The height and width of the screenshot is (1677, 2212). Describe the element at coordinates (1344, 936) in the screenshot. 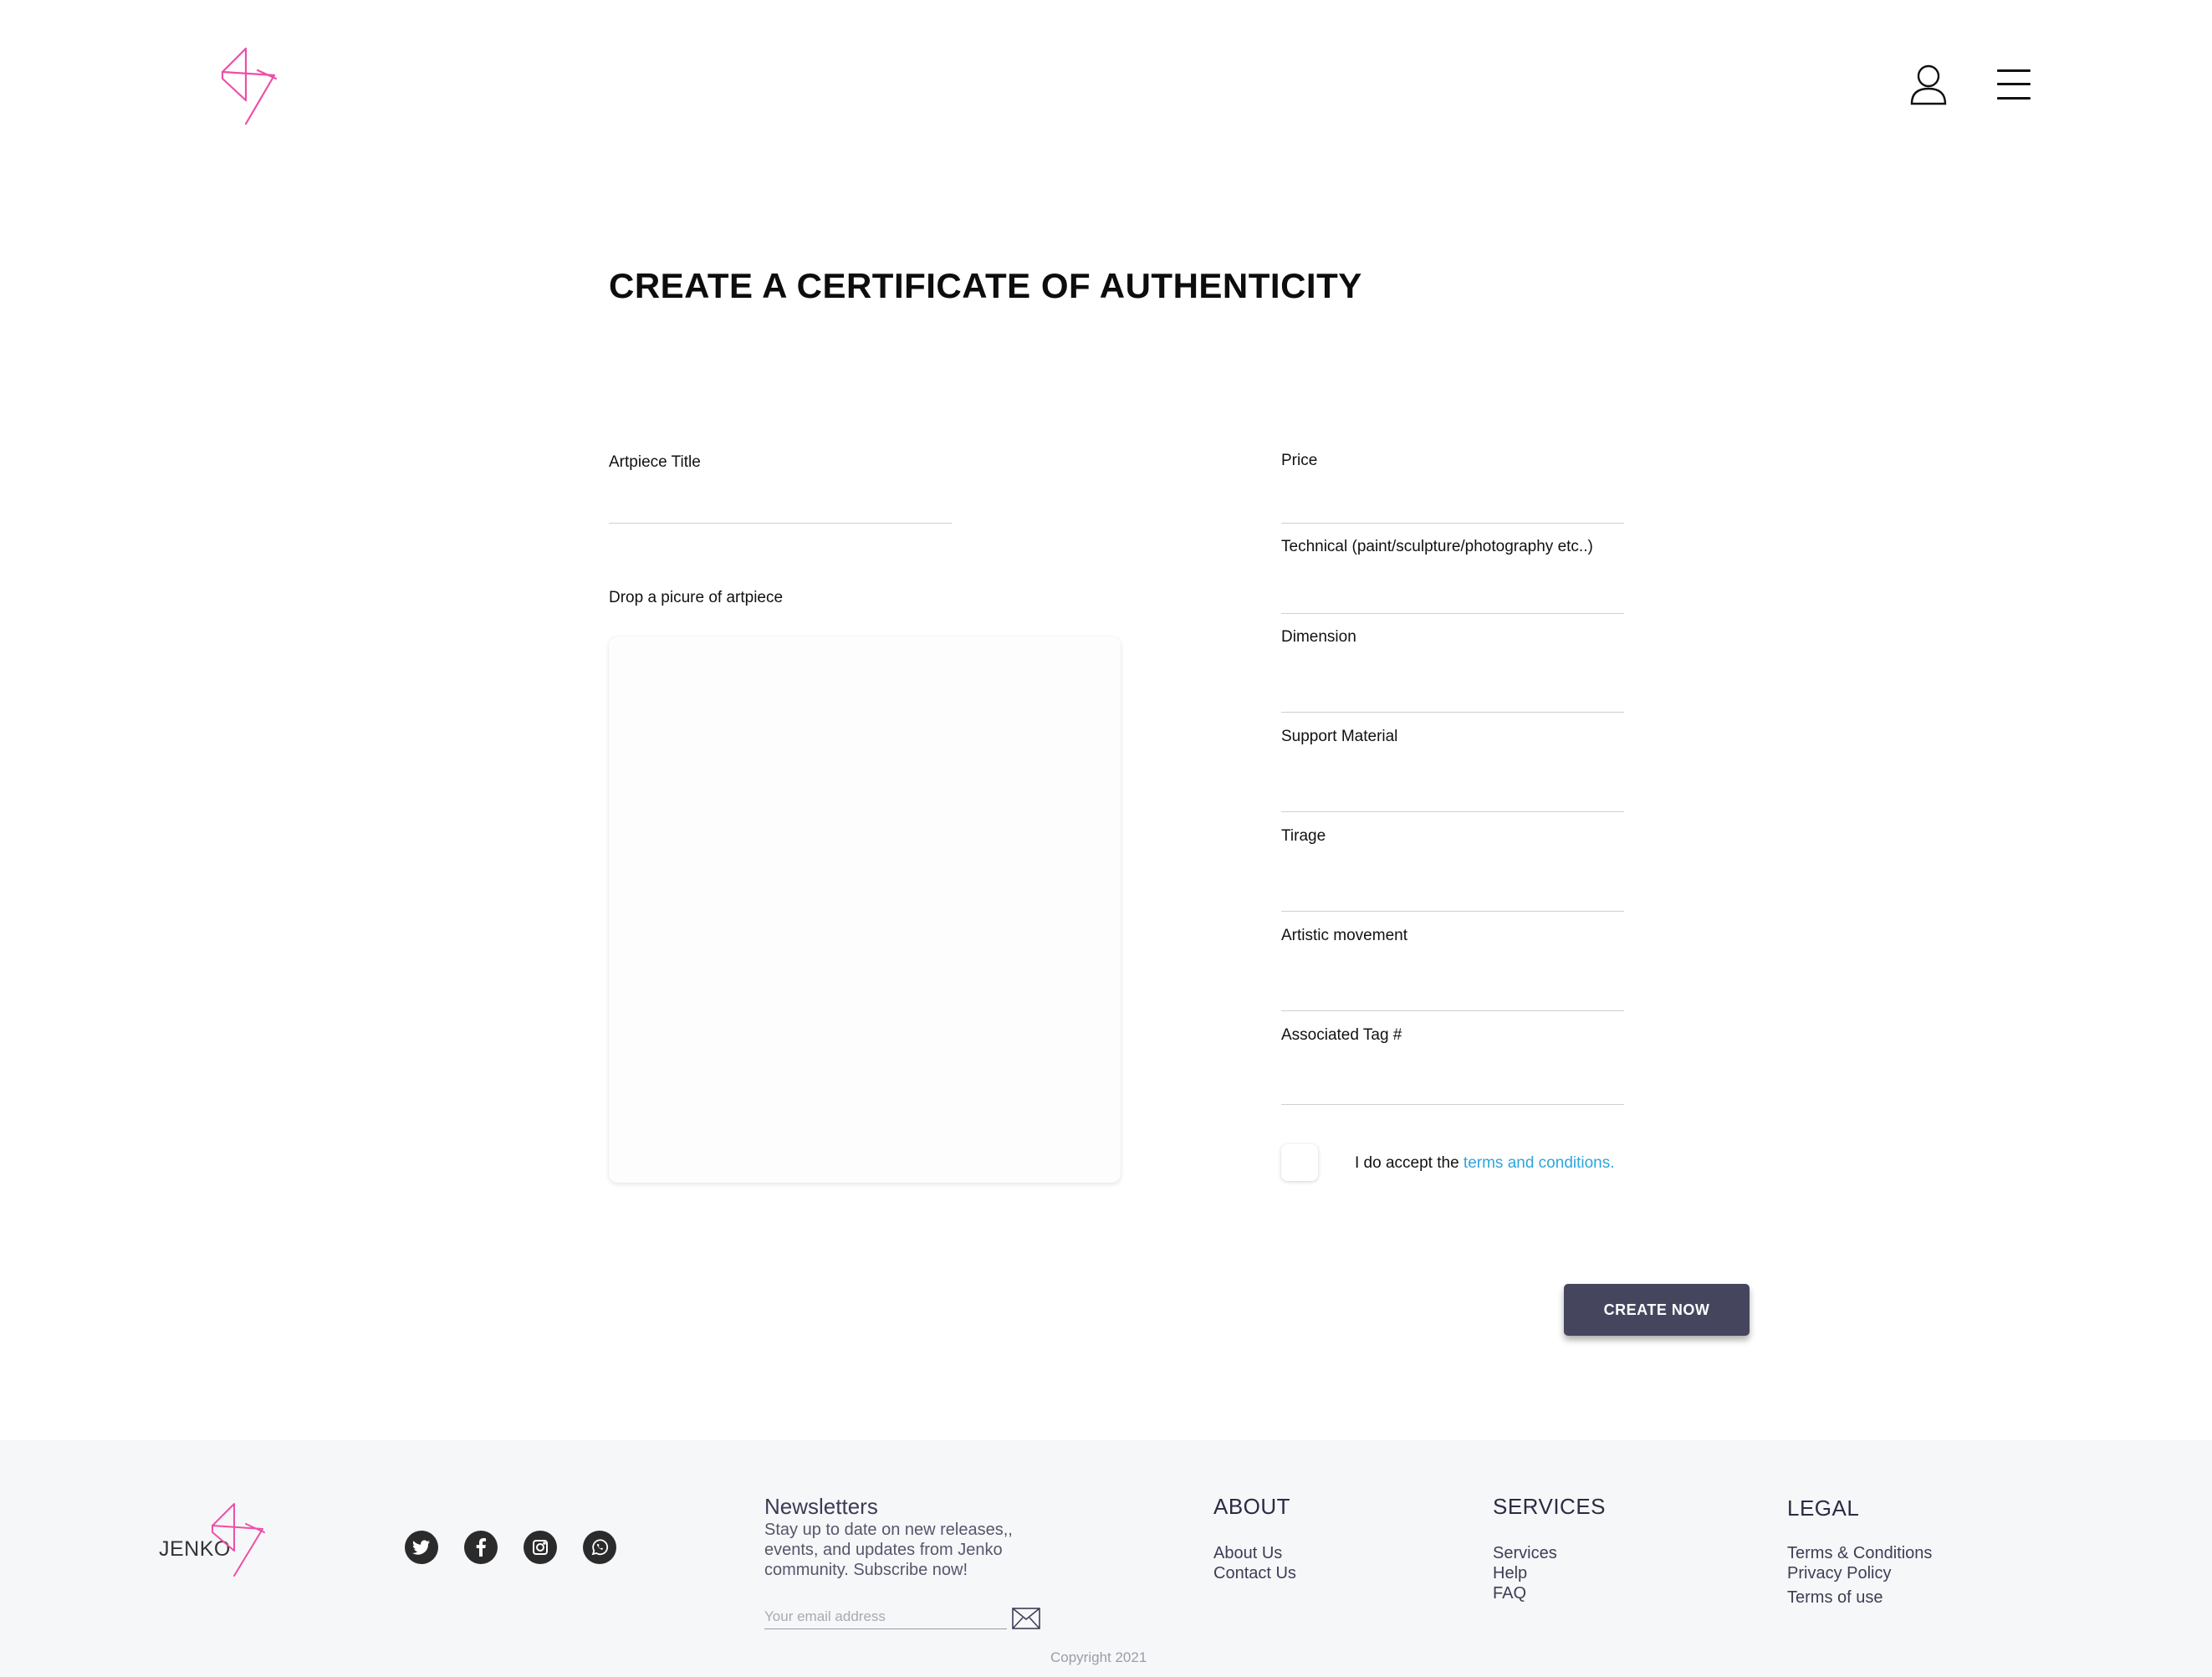

I see `artistic-movement-label: Artistic movement` at that location.